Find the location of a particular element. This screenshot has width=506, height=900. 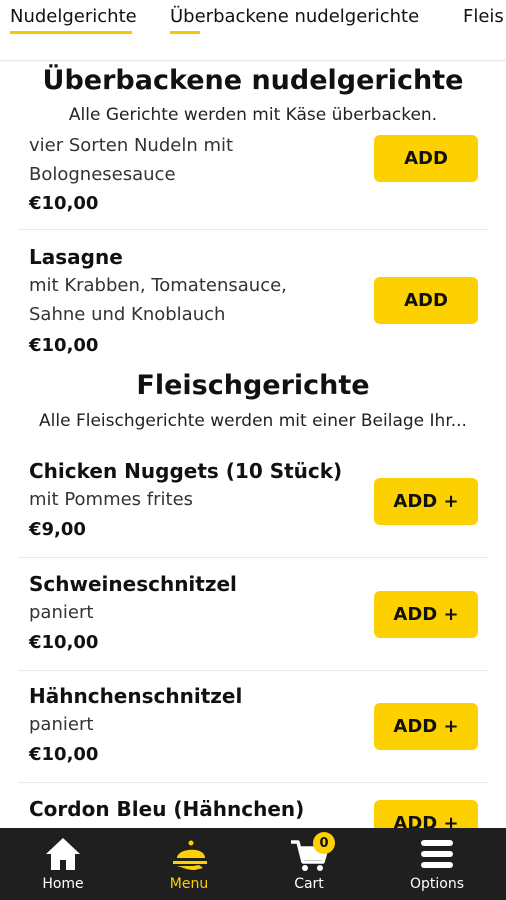

item-name: Chicken Nuggets (10 Stück) is located at coordinates (186, 471).